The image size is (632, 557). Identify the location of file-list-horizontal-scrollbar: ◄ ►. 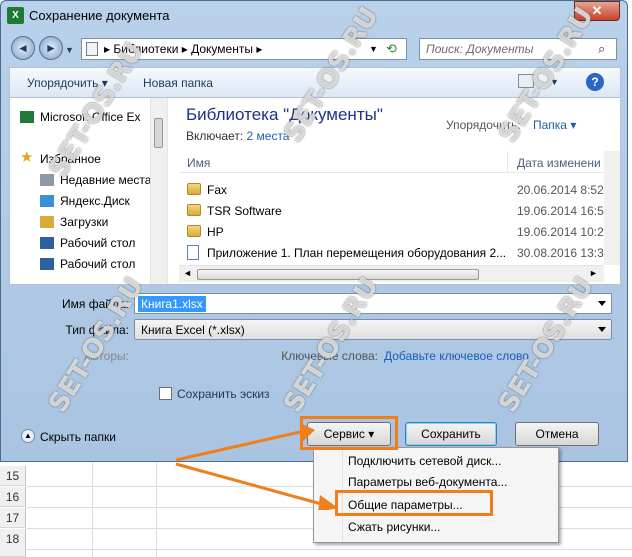
(391, 273).